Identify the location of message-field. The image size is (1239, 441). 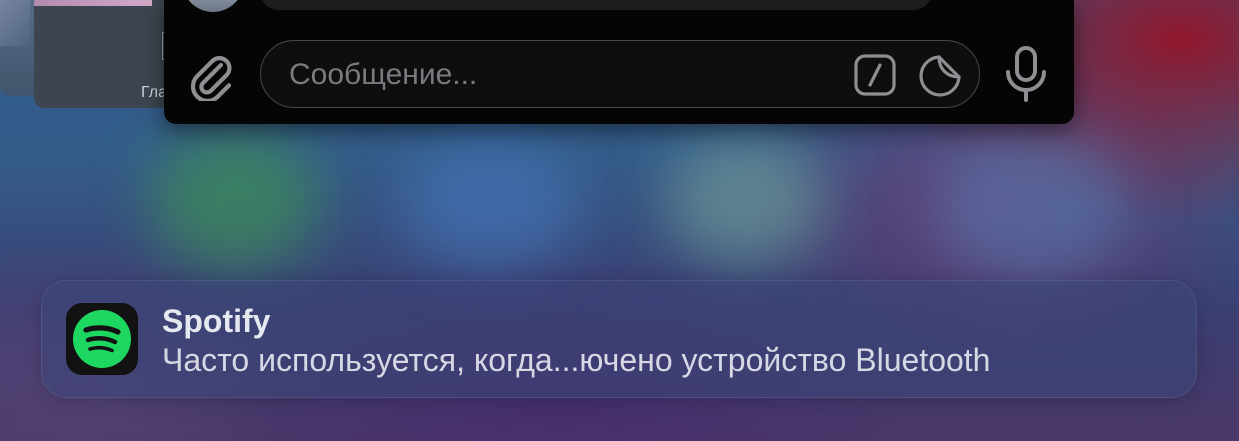
(620, 74).